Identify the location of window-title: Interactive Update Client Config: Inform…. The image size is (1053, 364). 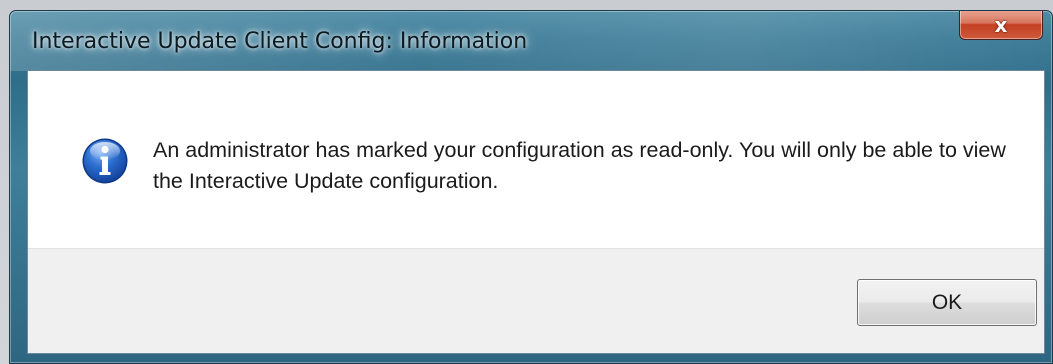
(280, 41).